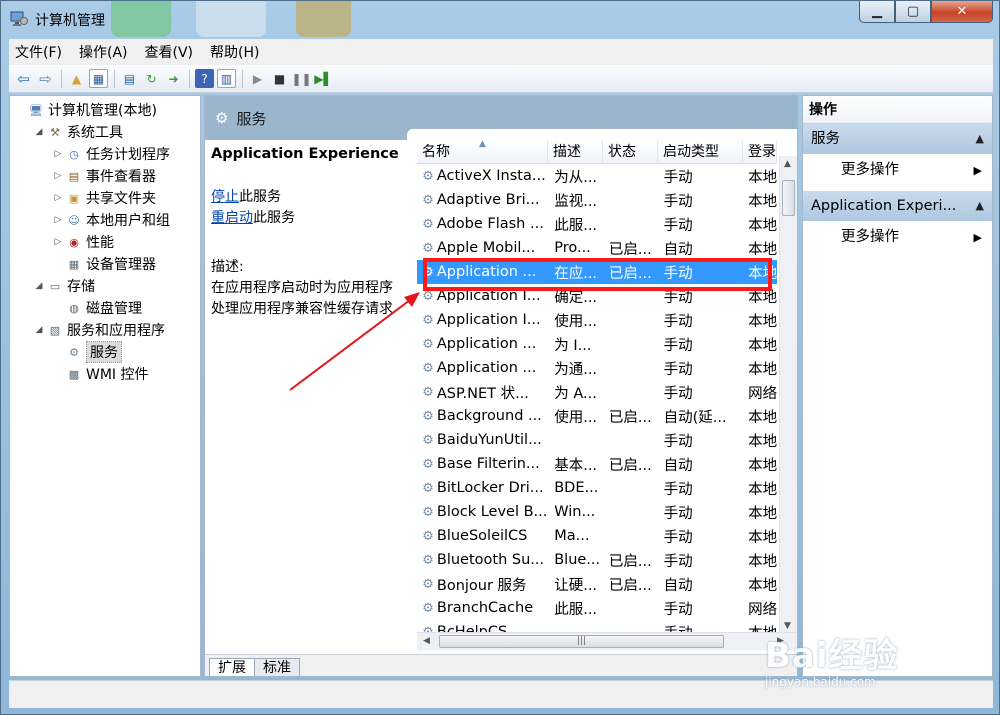 The height and width of the screenshot is (715, 1000). What do you see at coordinates (788, 198) in the screenshot?
I see `vertical-scroll-thumb` at bounding box center [788, 198].